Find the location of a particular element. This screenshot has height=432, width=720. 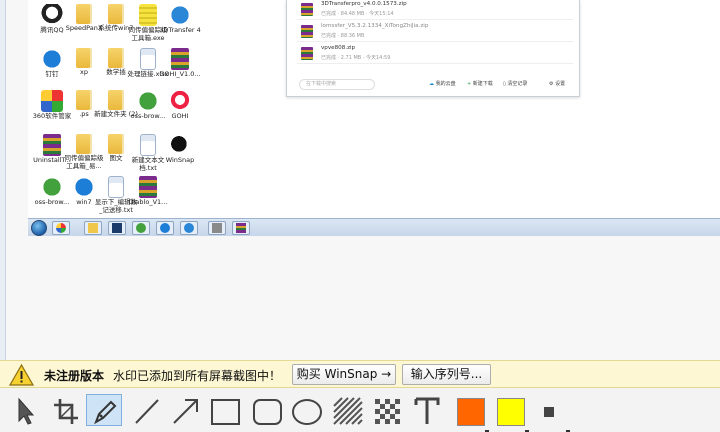

winsnap-icon is located at coordinates (180, 145).